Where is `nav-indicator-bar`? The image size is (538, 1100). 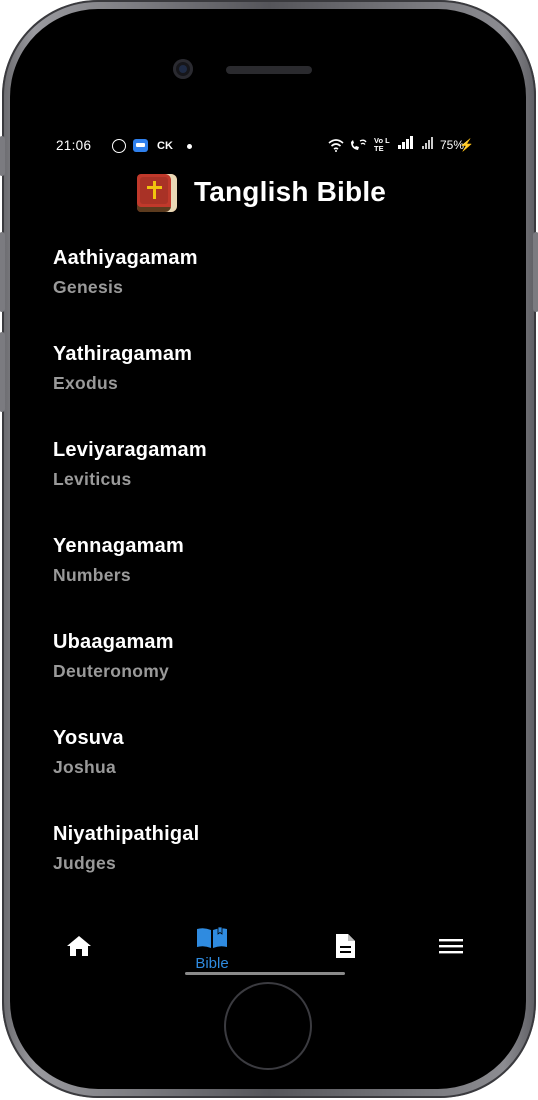
nav-indicator-bar is located at coordinates (265, 973).